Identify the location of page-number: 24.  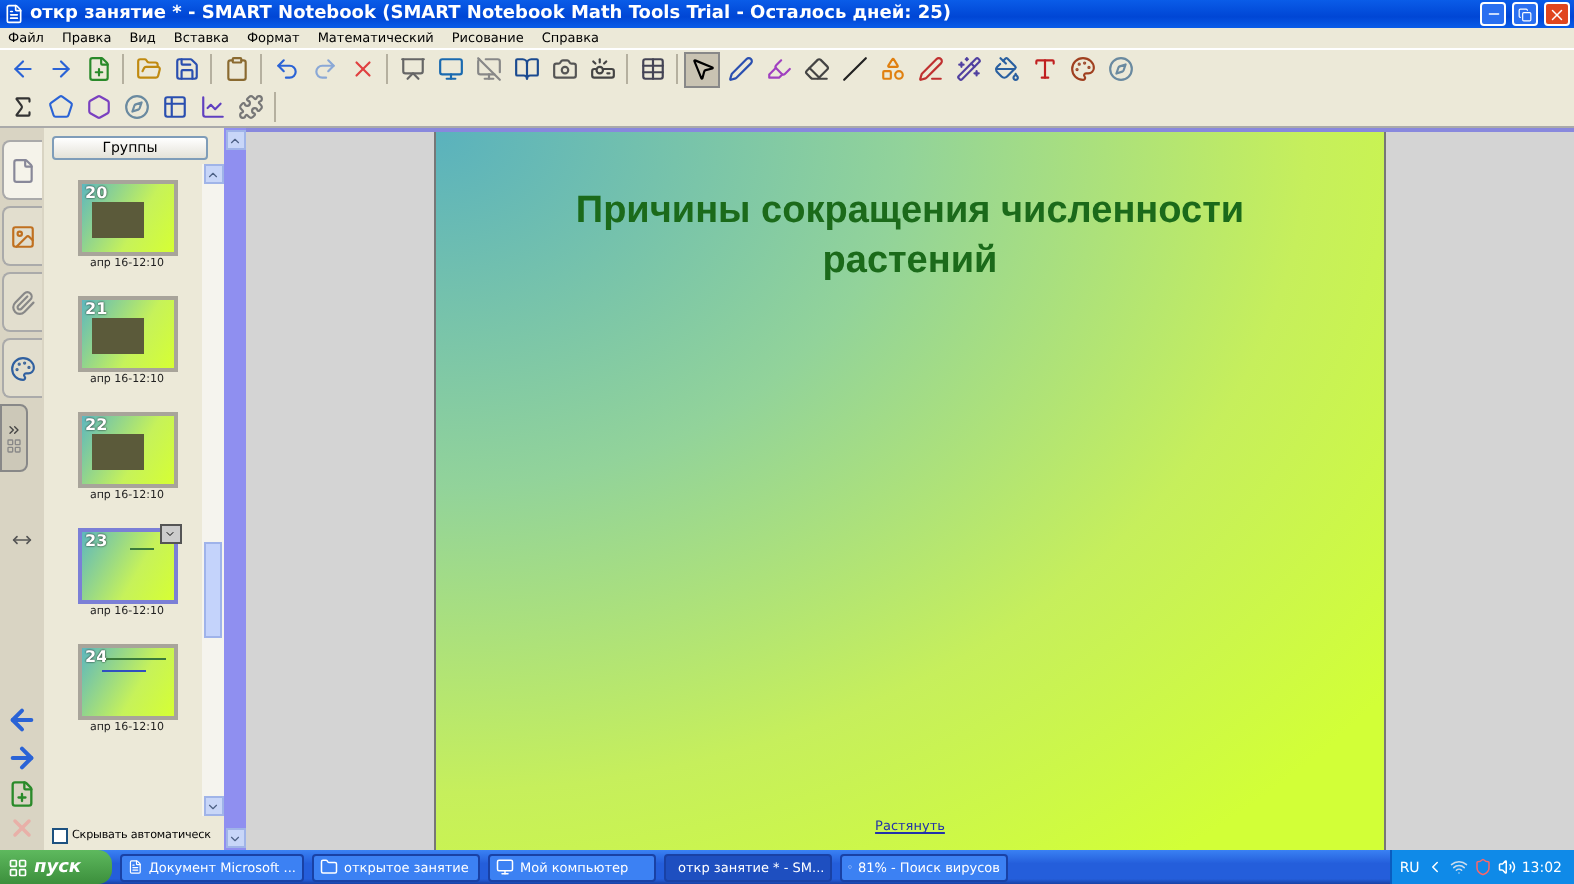
(96, 657).